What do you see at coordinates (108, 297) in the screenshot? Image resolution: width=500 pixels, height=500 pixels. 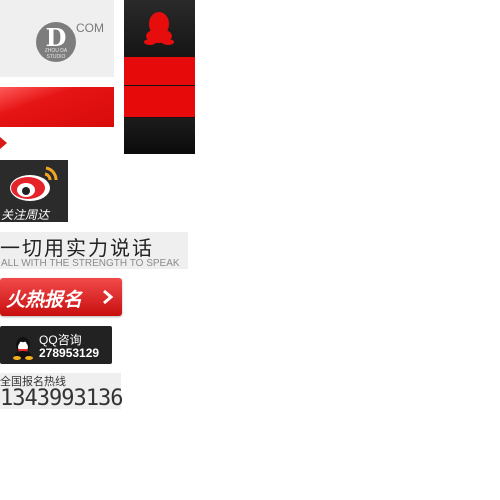 I see `chevron-right-icon` at bounding box center [108, 297].